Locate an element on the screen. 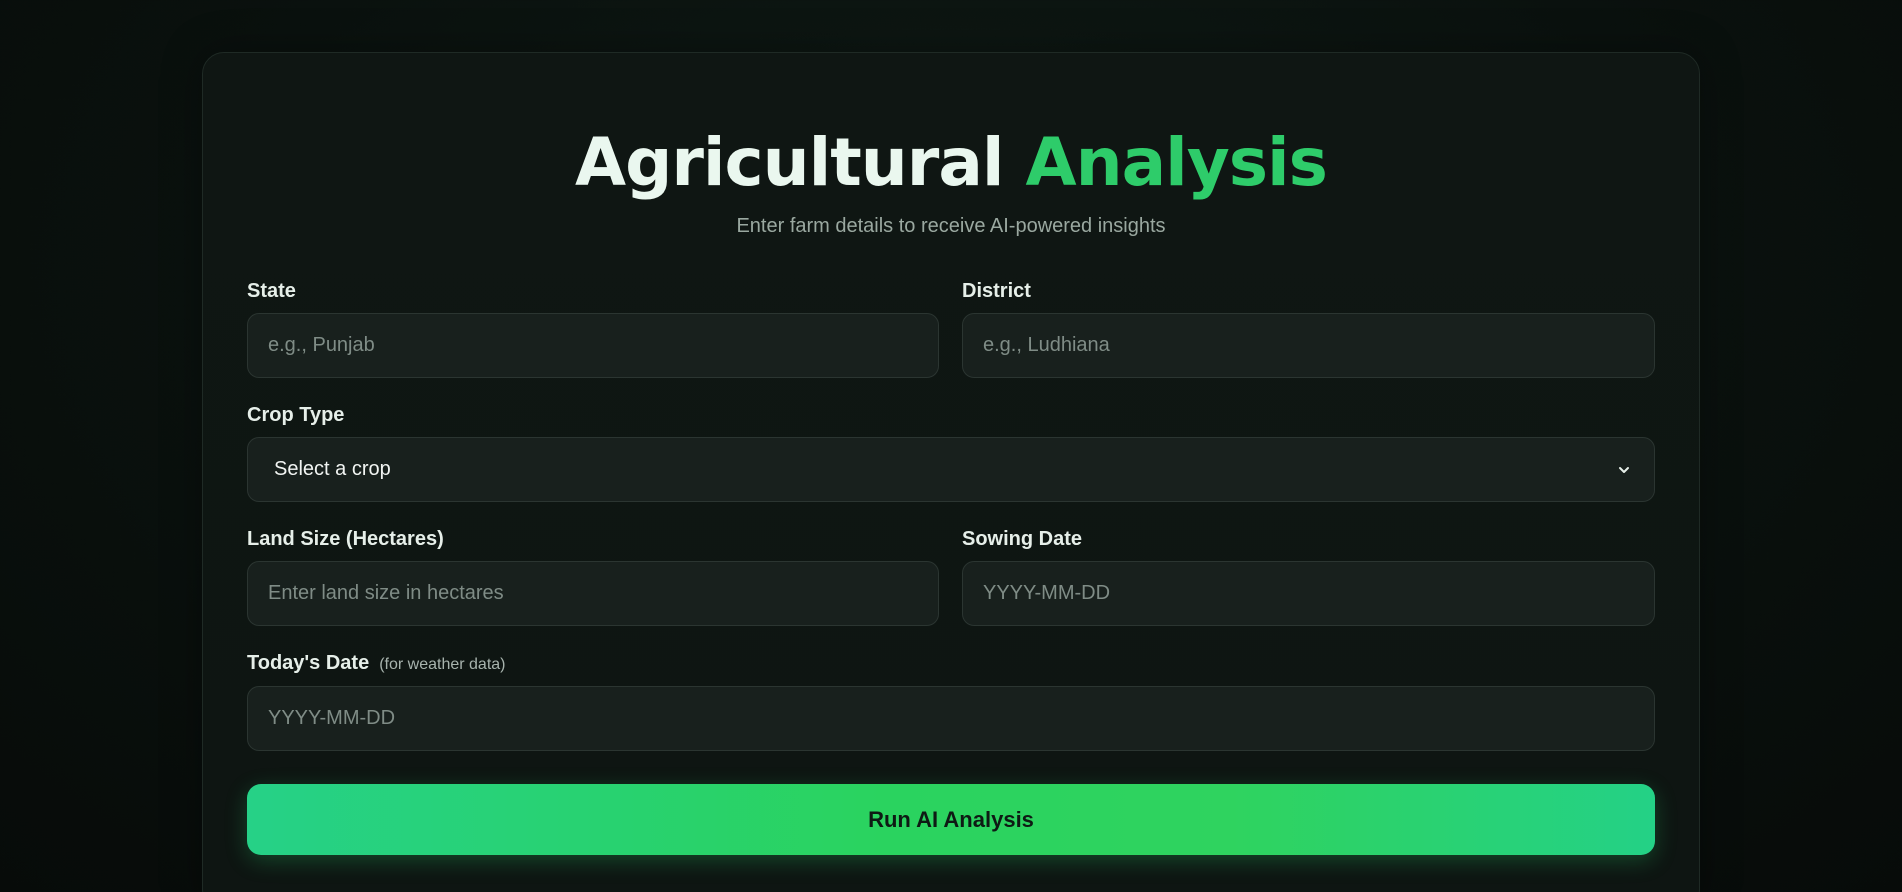  state-label: State is located at coordinates (271, 291).